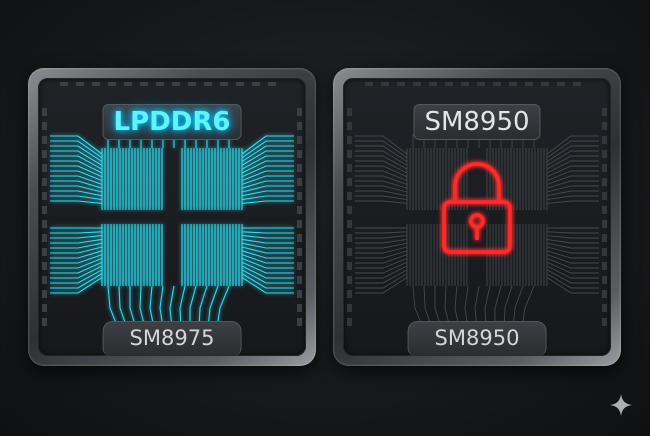 This screenshot has height=436, width=650. What do you see at coordinates (172, 122) in the screenshot?
I see `memory-type-label: LPDDR6` at bounding box center [172, 122].